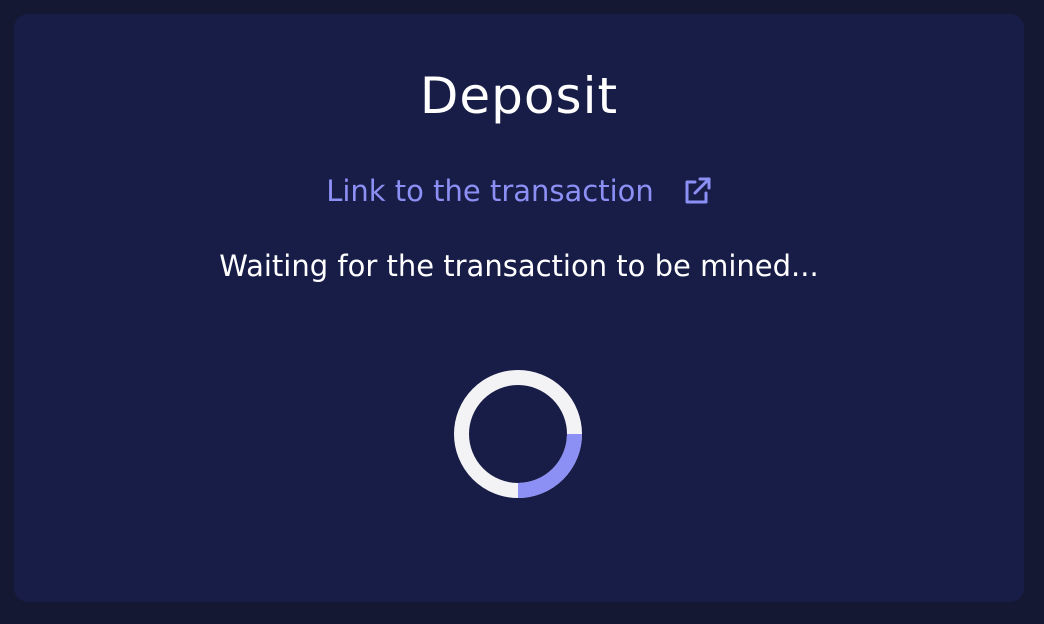  Describe the element at coordinates (549, 465) in the screenshot. I see `spinner-progress-arc` at that location.